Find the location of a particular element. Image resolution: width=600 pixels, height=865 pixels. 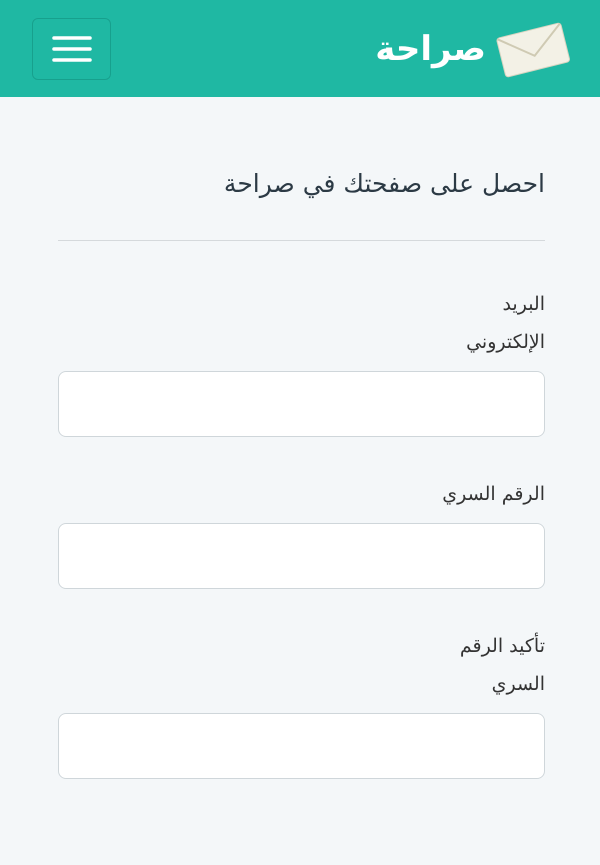

menu-icon is located at coordinates (72, 48).